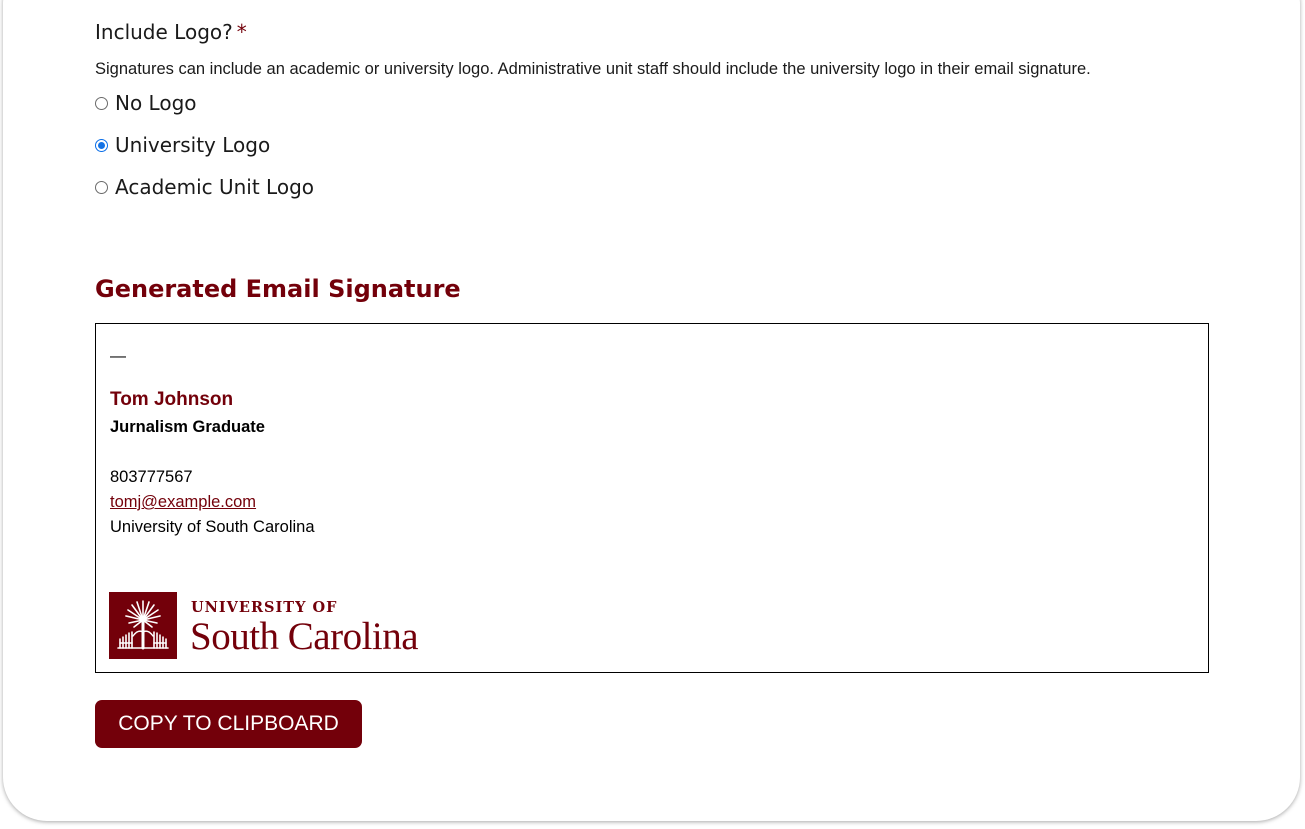  I want to click on signature-email-link: tomj@example.com, so click(183, 502).